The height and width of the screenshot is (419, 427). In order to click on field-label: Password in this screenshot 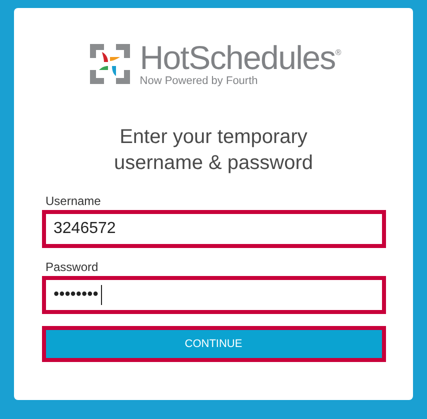, I will do `click(73, 267)`.